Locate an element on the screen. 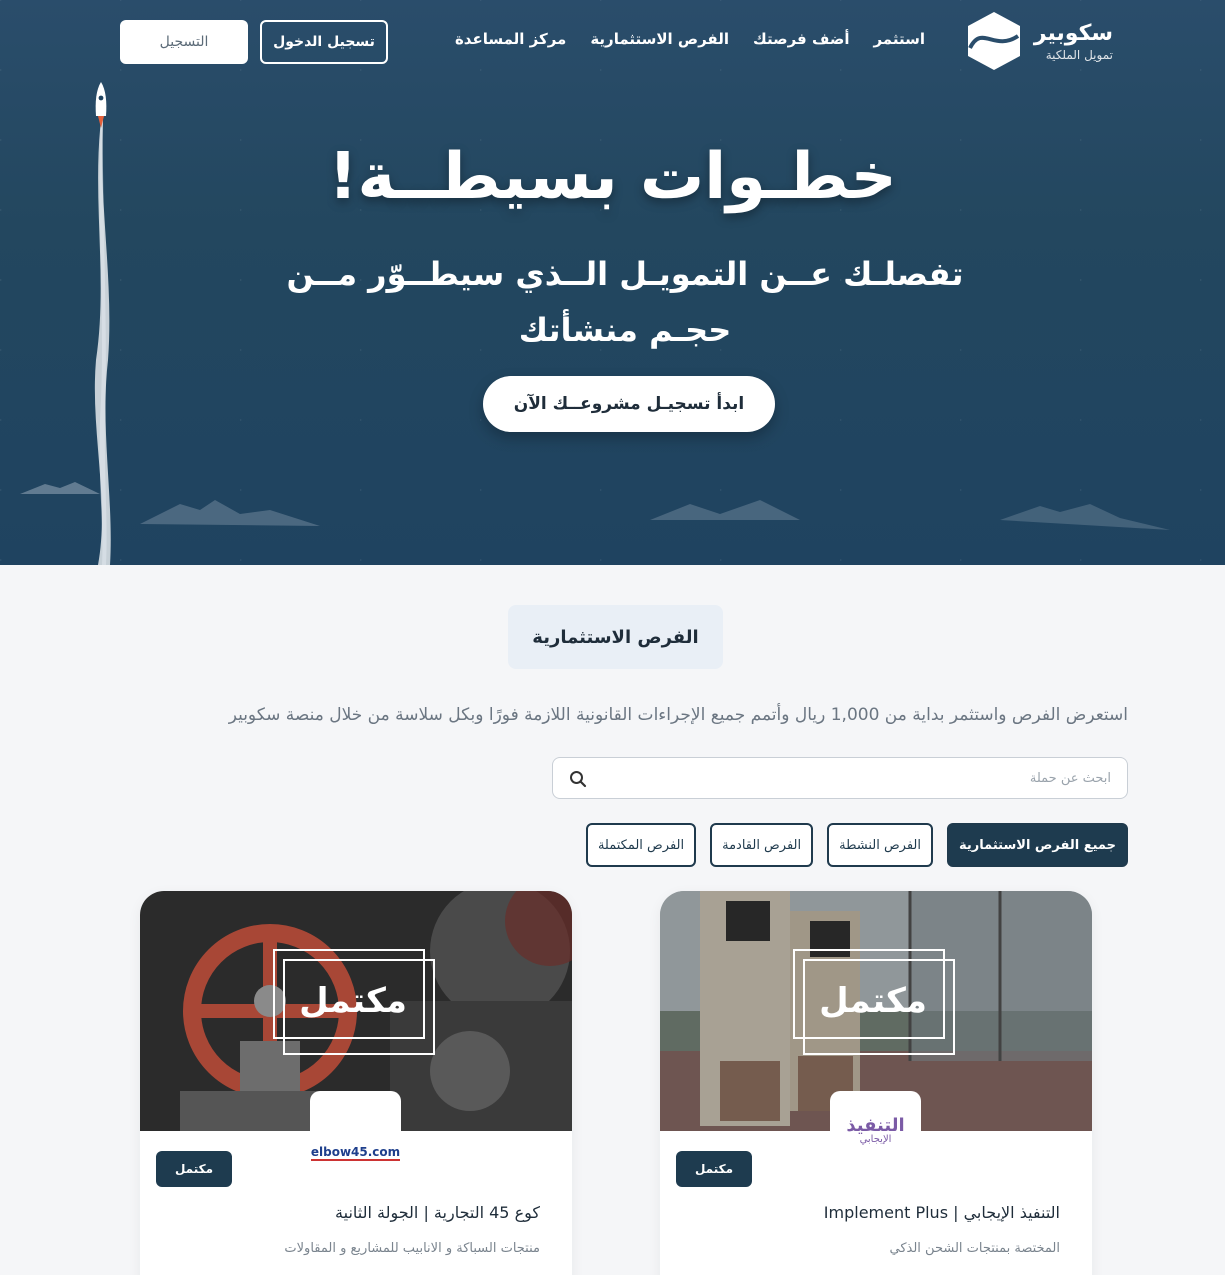 This screenshot has height=1275, width=1225. nav-add-opportunity: أضف فرصتك is located at coordinates (801, 39).